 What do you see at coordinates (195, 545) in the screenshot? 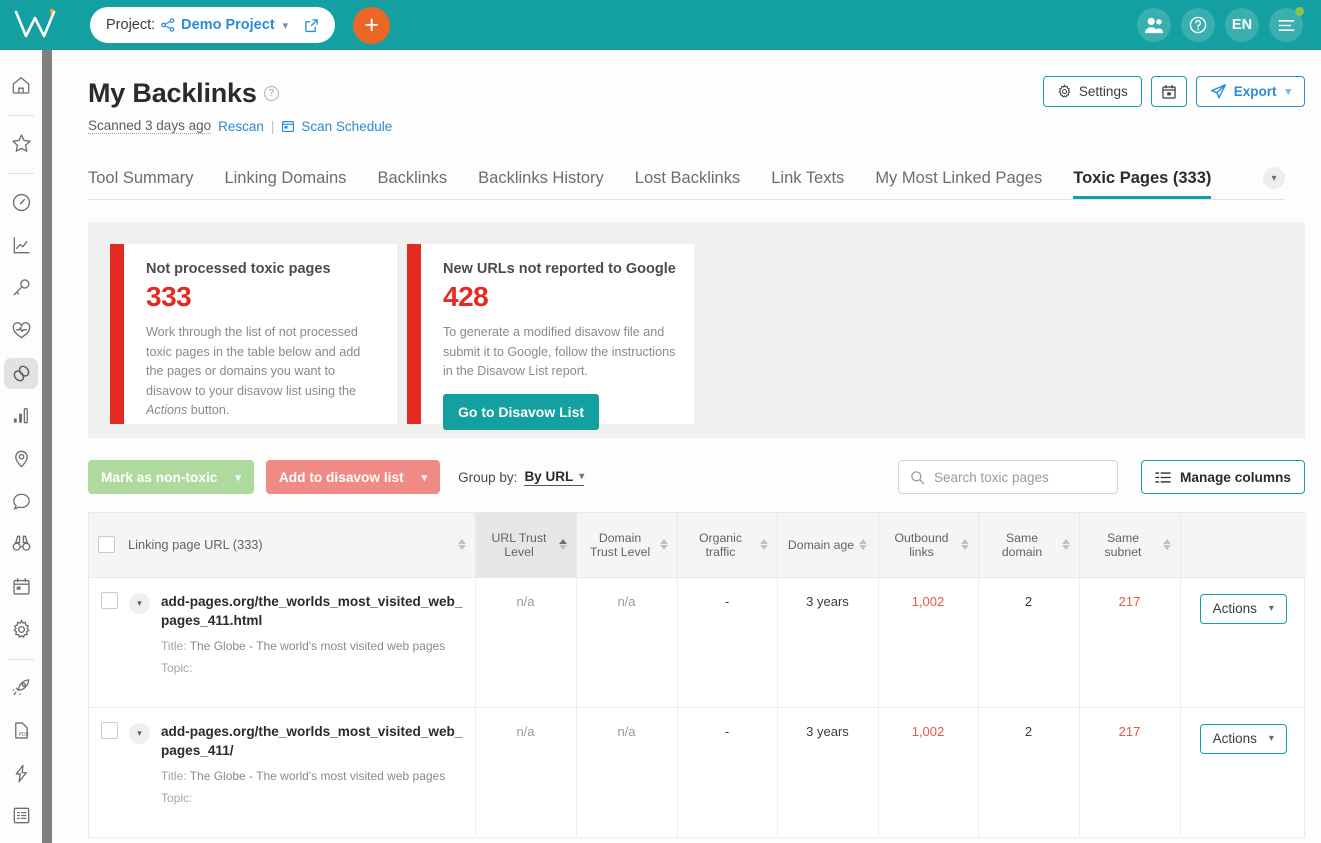
I see `column-label: Linking page URL (333)` at bounding box center [195, 545].